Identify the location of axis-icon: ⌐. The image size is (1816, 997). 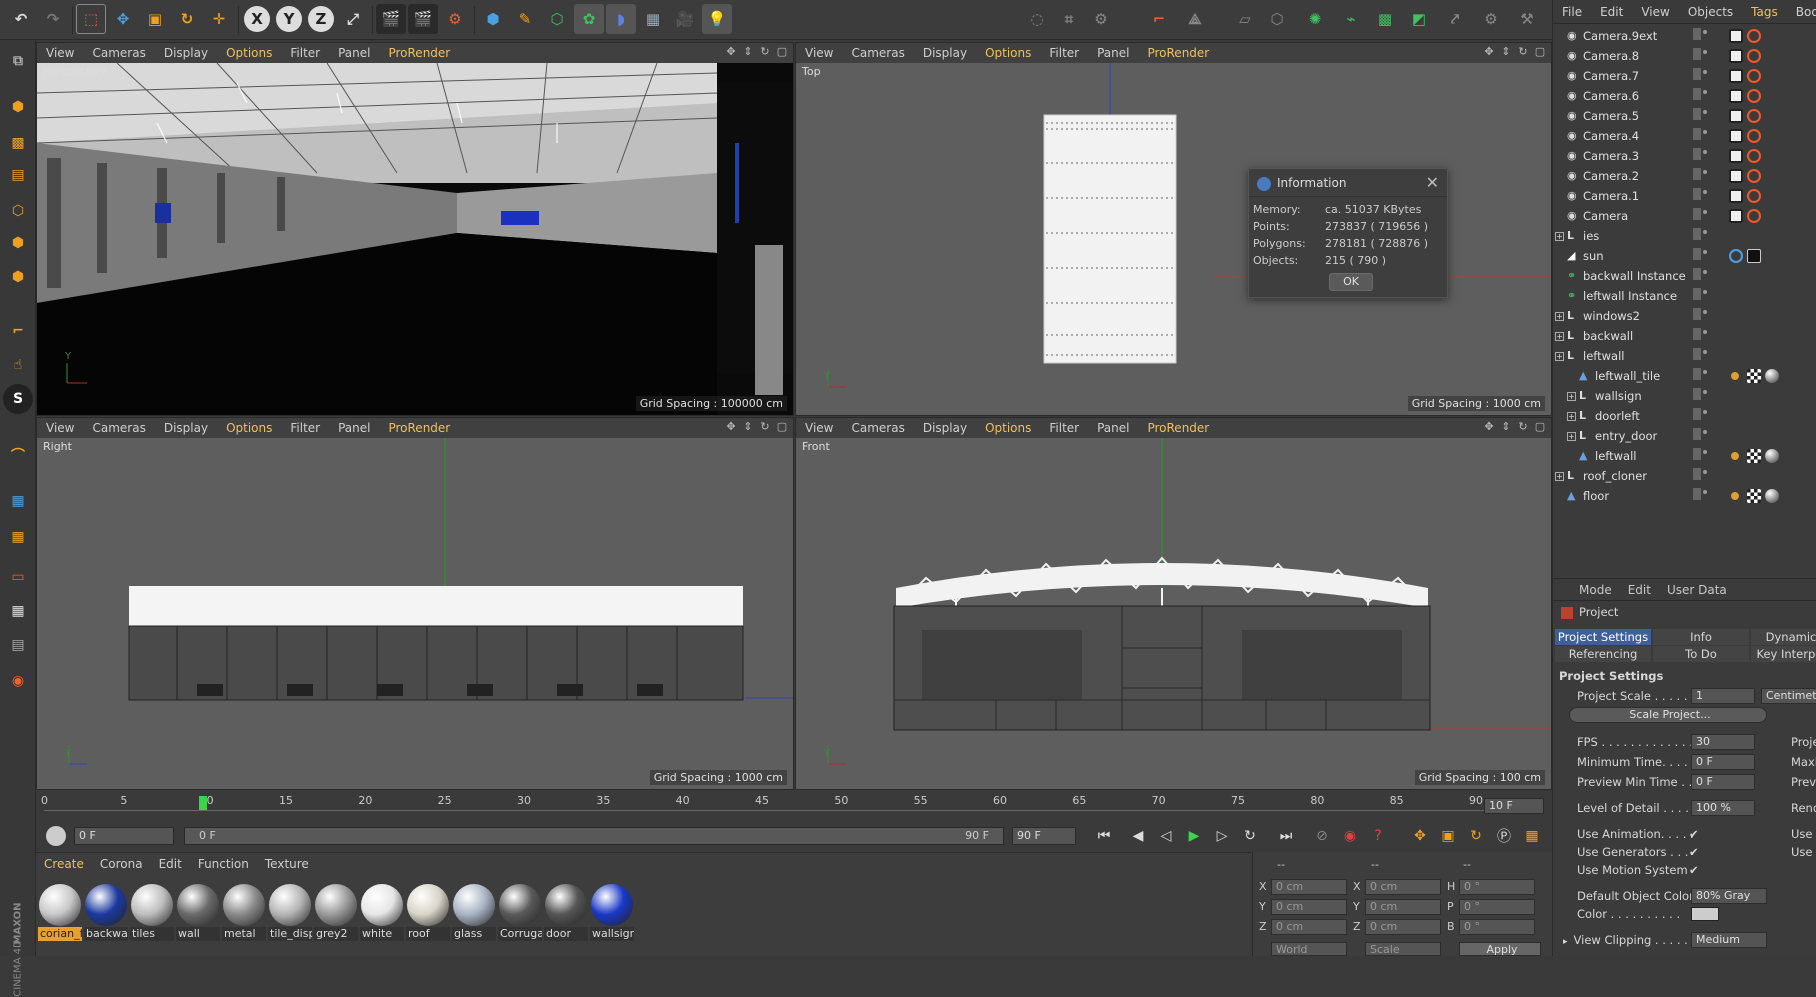
(18, 331).